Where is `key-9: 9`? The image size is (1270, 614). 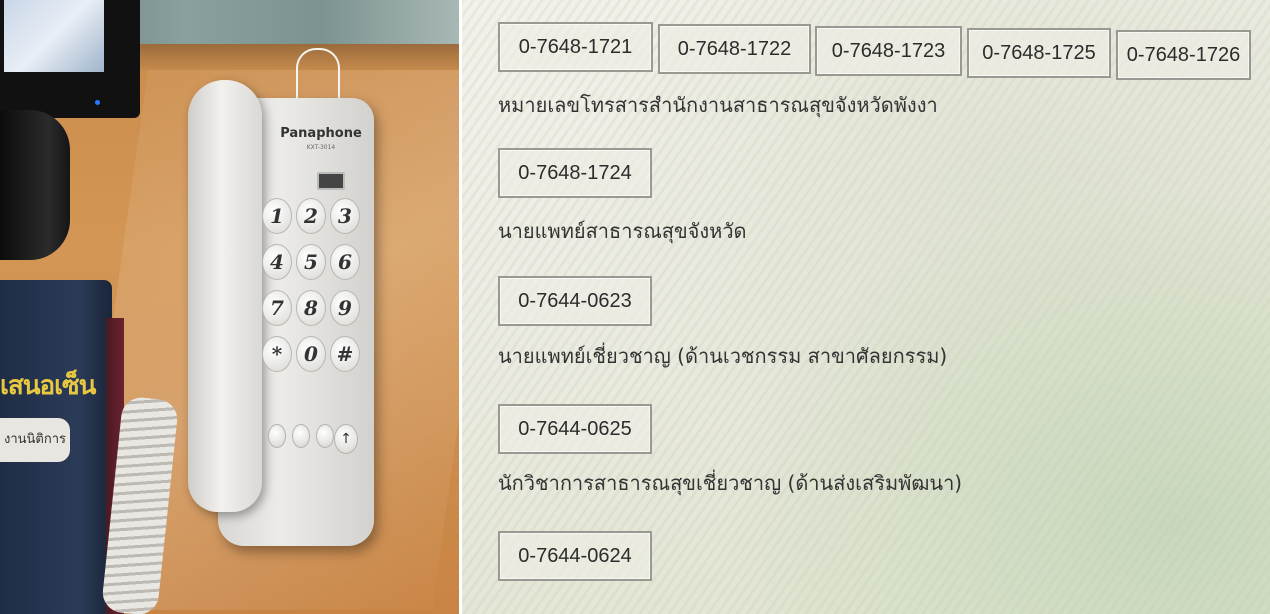
key-9: 9 is located at coordinates (345, 308).